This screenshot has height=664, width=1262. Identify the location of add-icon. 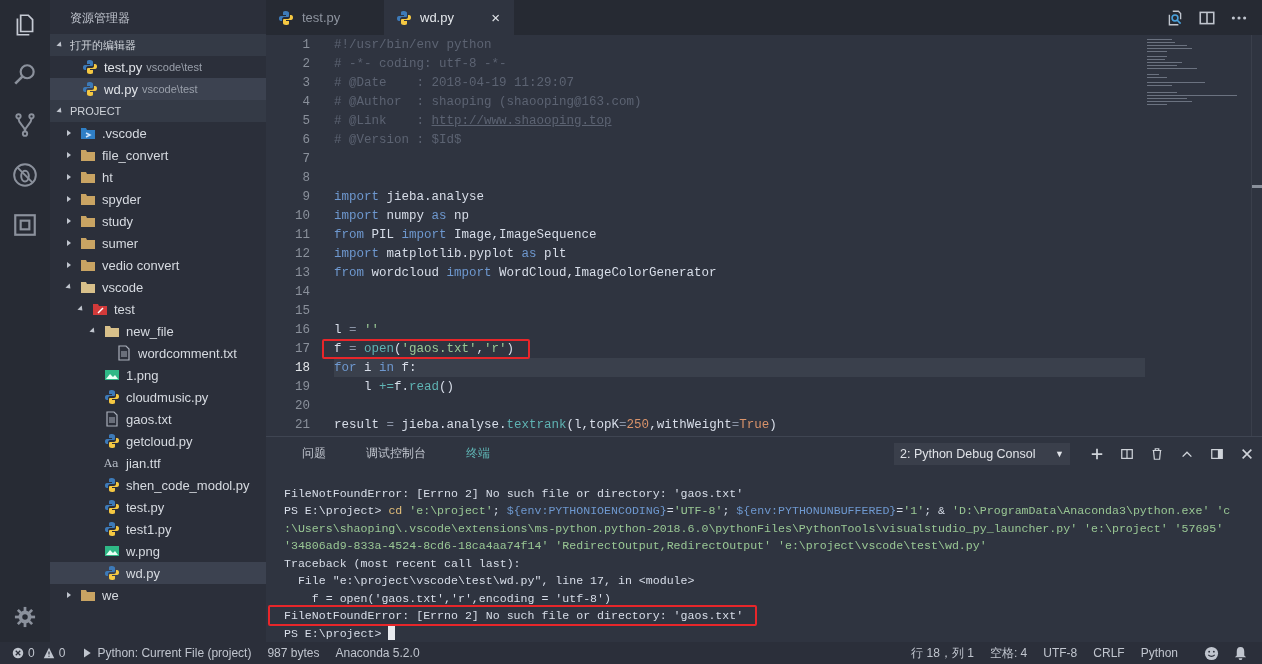
(1097, 453).